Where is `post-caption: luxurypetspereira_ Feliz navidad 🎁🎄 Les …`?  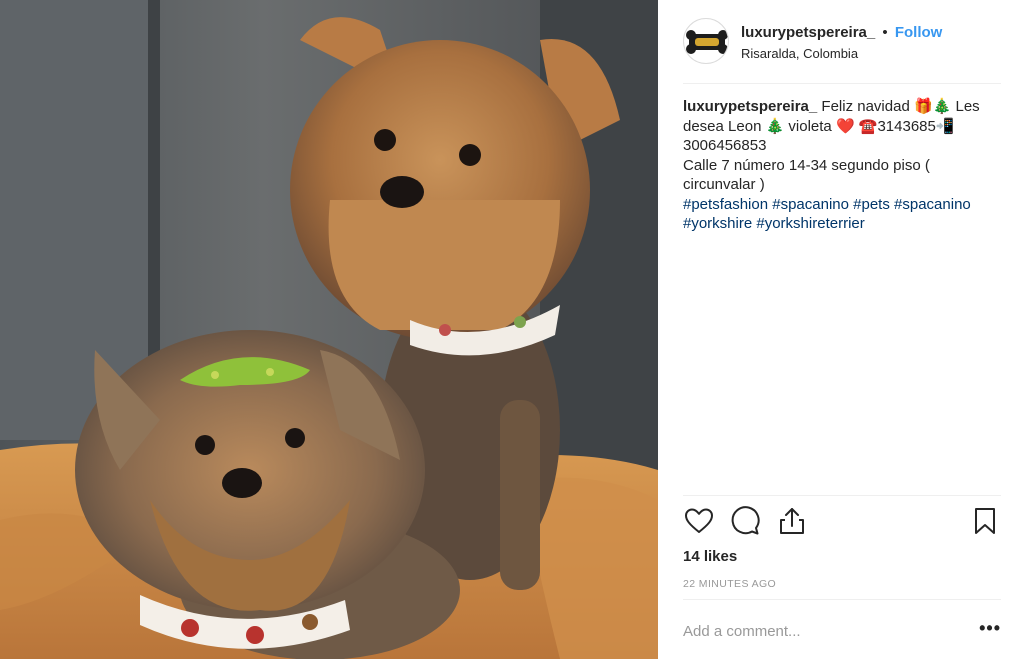 post-caption: luxurypetspereira_ Feliz navidad 🎁🎄 Les … is located at coordinates (843, 165).